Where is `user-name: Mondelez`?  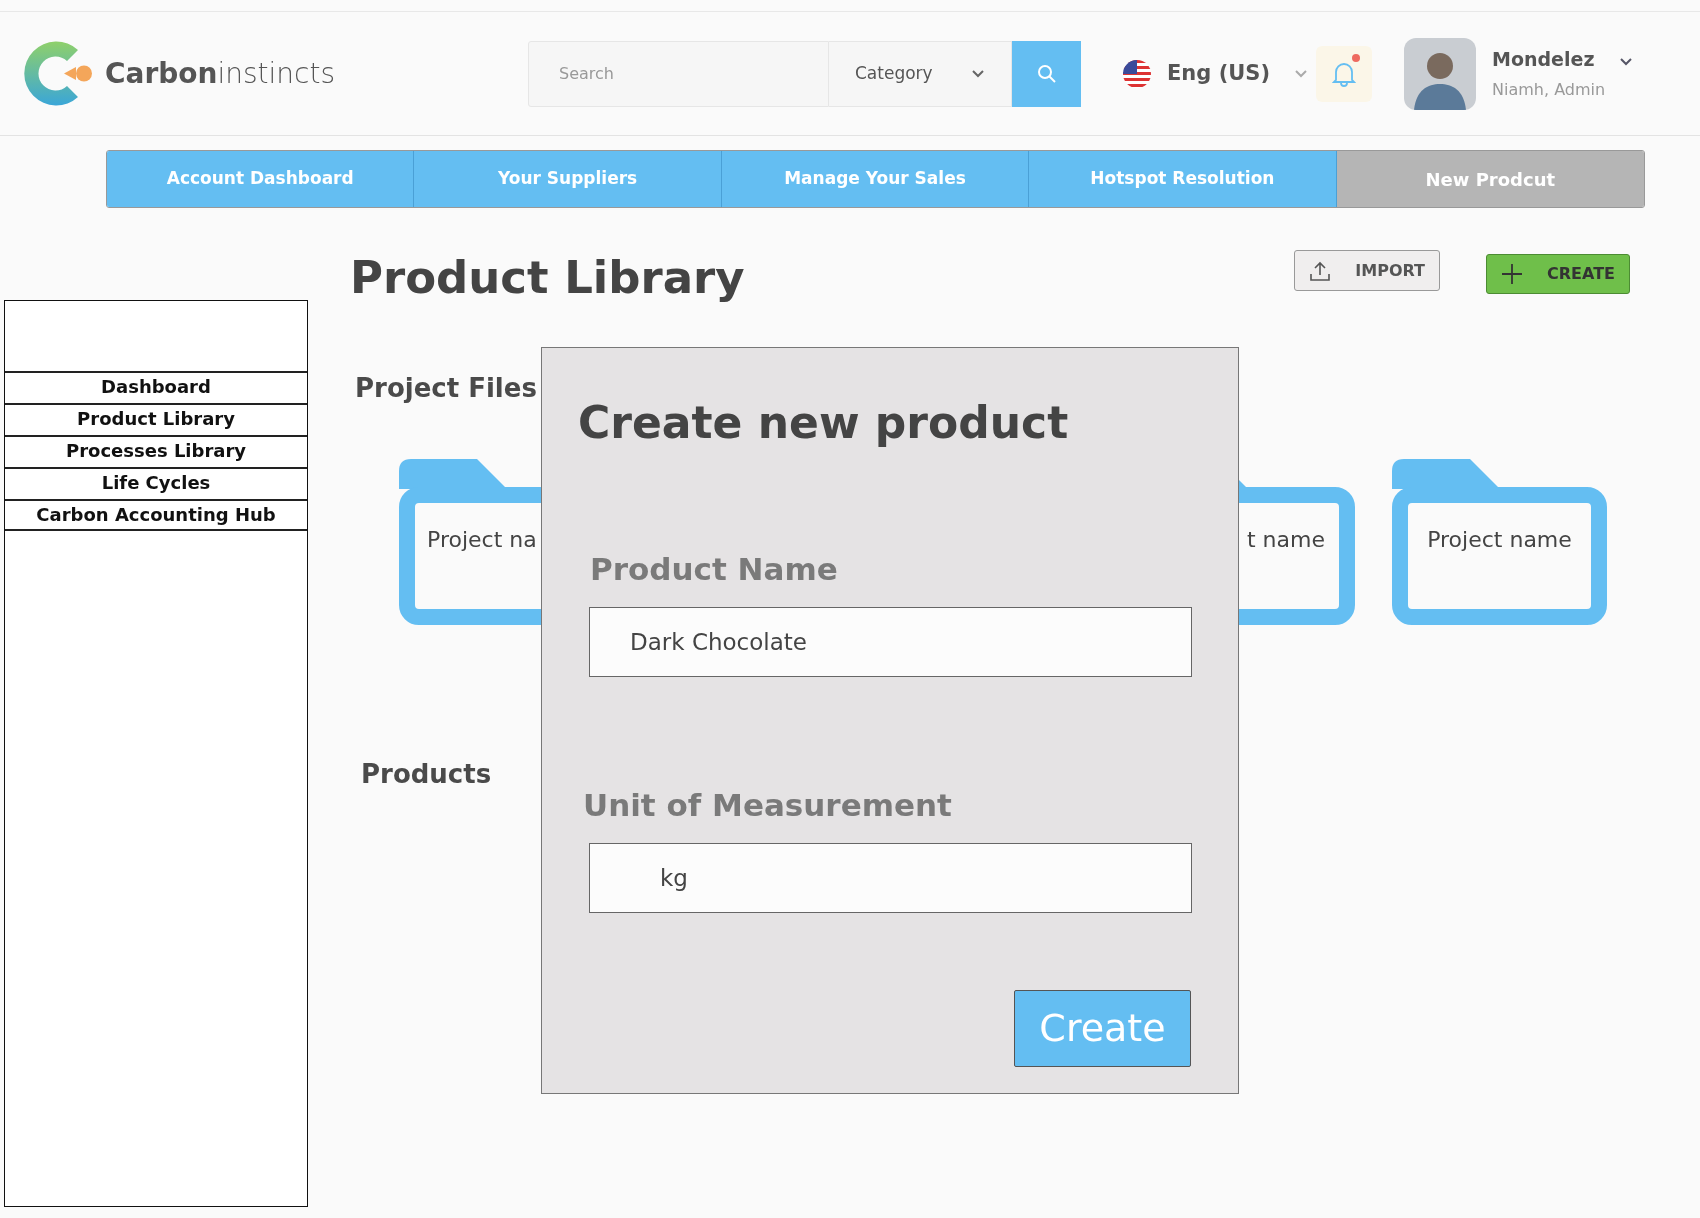
user-name: Mondelez is located at coordinates (1544, 60).